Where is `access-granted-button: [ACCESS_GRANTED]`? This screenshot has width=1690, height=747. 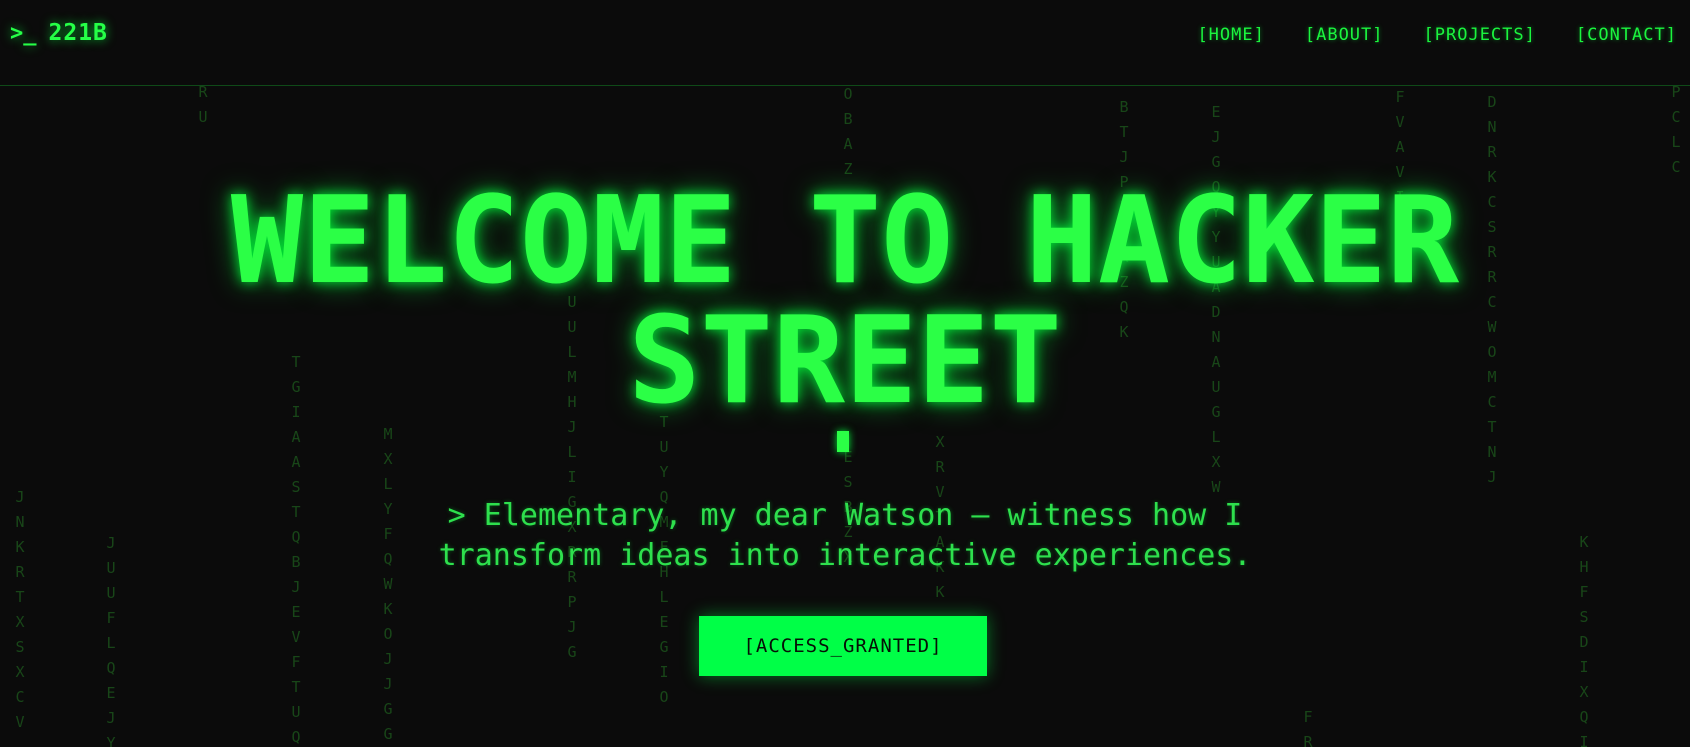 access-granted-button: [ACCESS_GRANTED] is located at coordinates (843, 646).